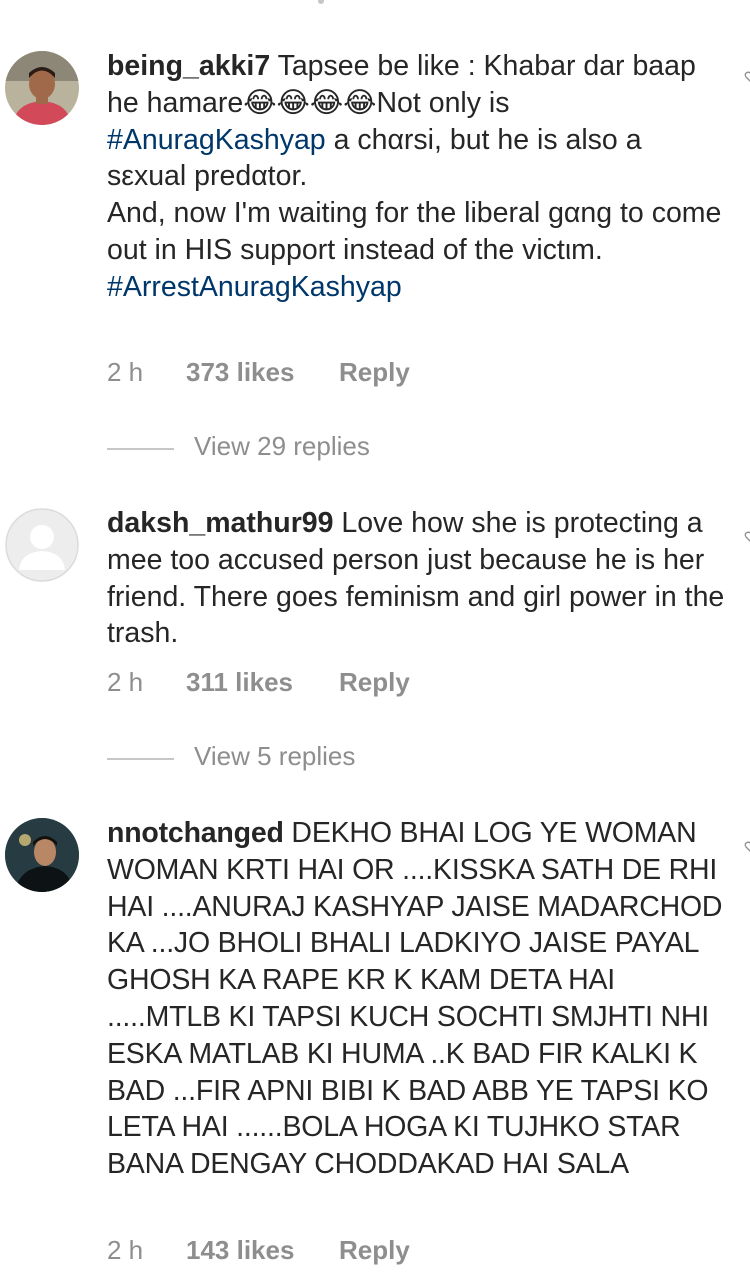 This screenshot has width=750, height=1276. I want to click on hashtag-link: #AnuragKashyap, so click(216, 140).